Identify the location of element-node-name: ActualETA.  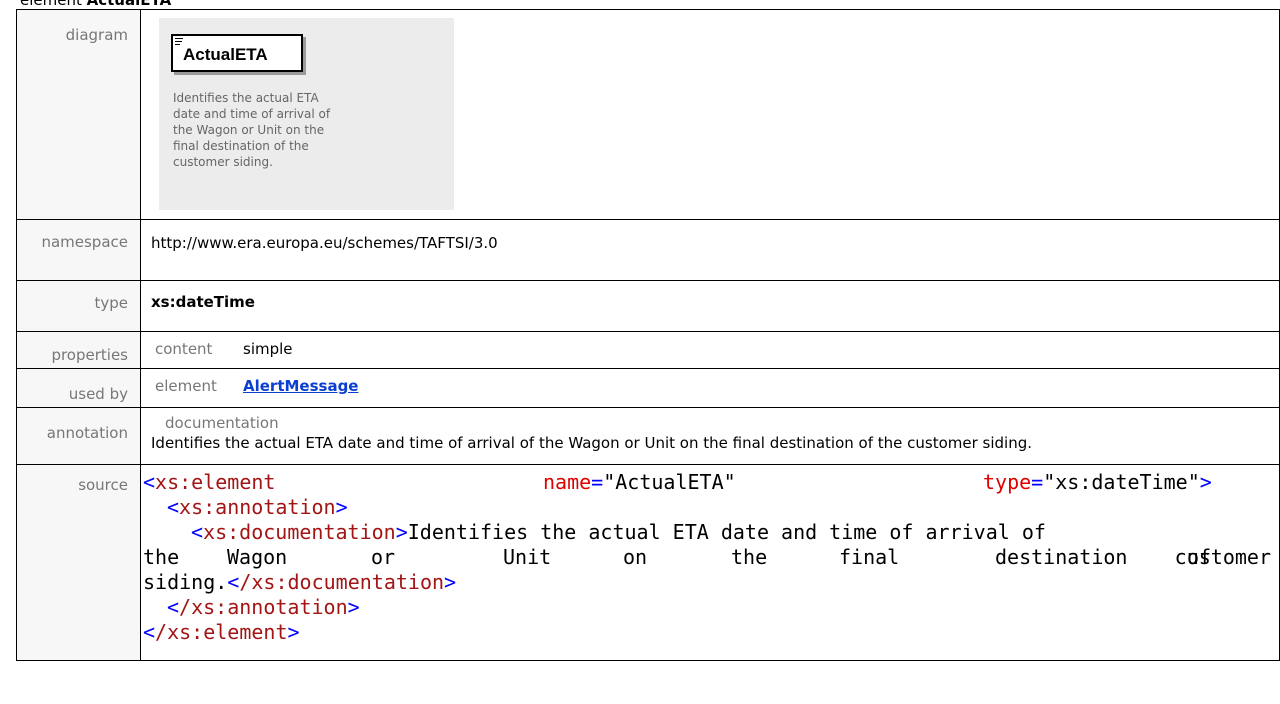
(225, 54).